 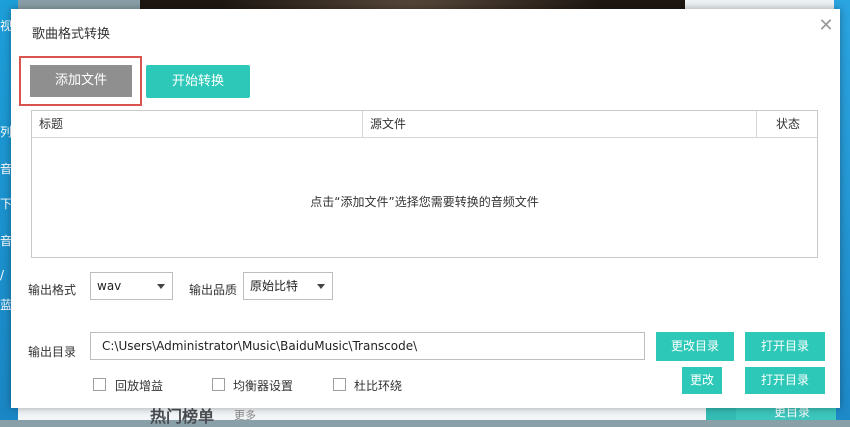 I want to click on dolby-surround-checkbox, so click(x=339, y=384).